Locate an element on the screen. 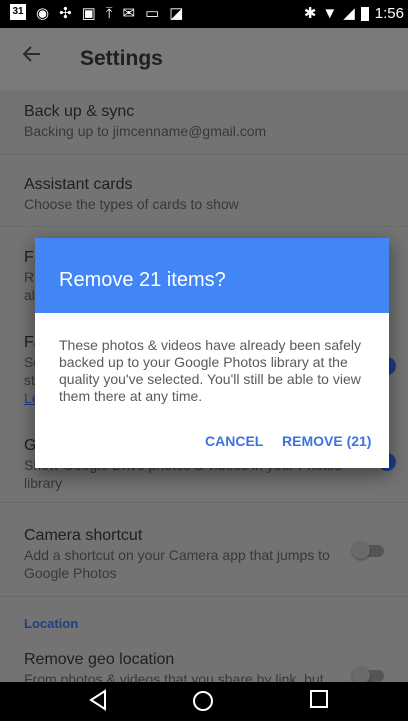 This screenshot has height=721, width=408. setting-subtitle: Choose the types of cards to show is located at coordinates (131, 204).